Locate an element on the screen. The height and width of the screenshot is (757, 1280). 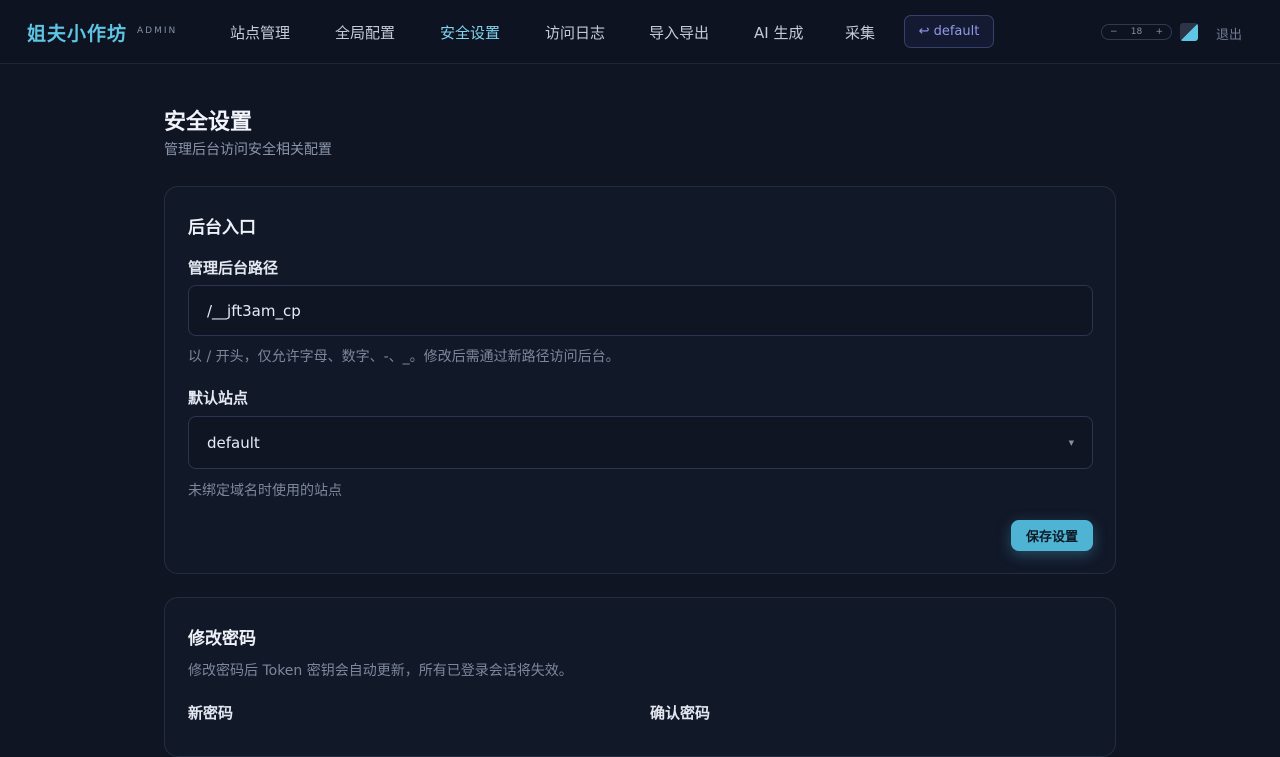
admin-path-input is located at coordinates (640, 310).